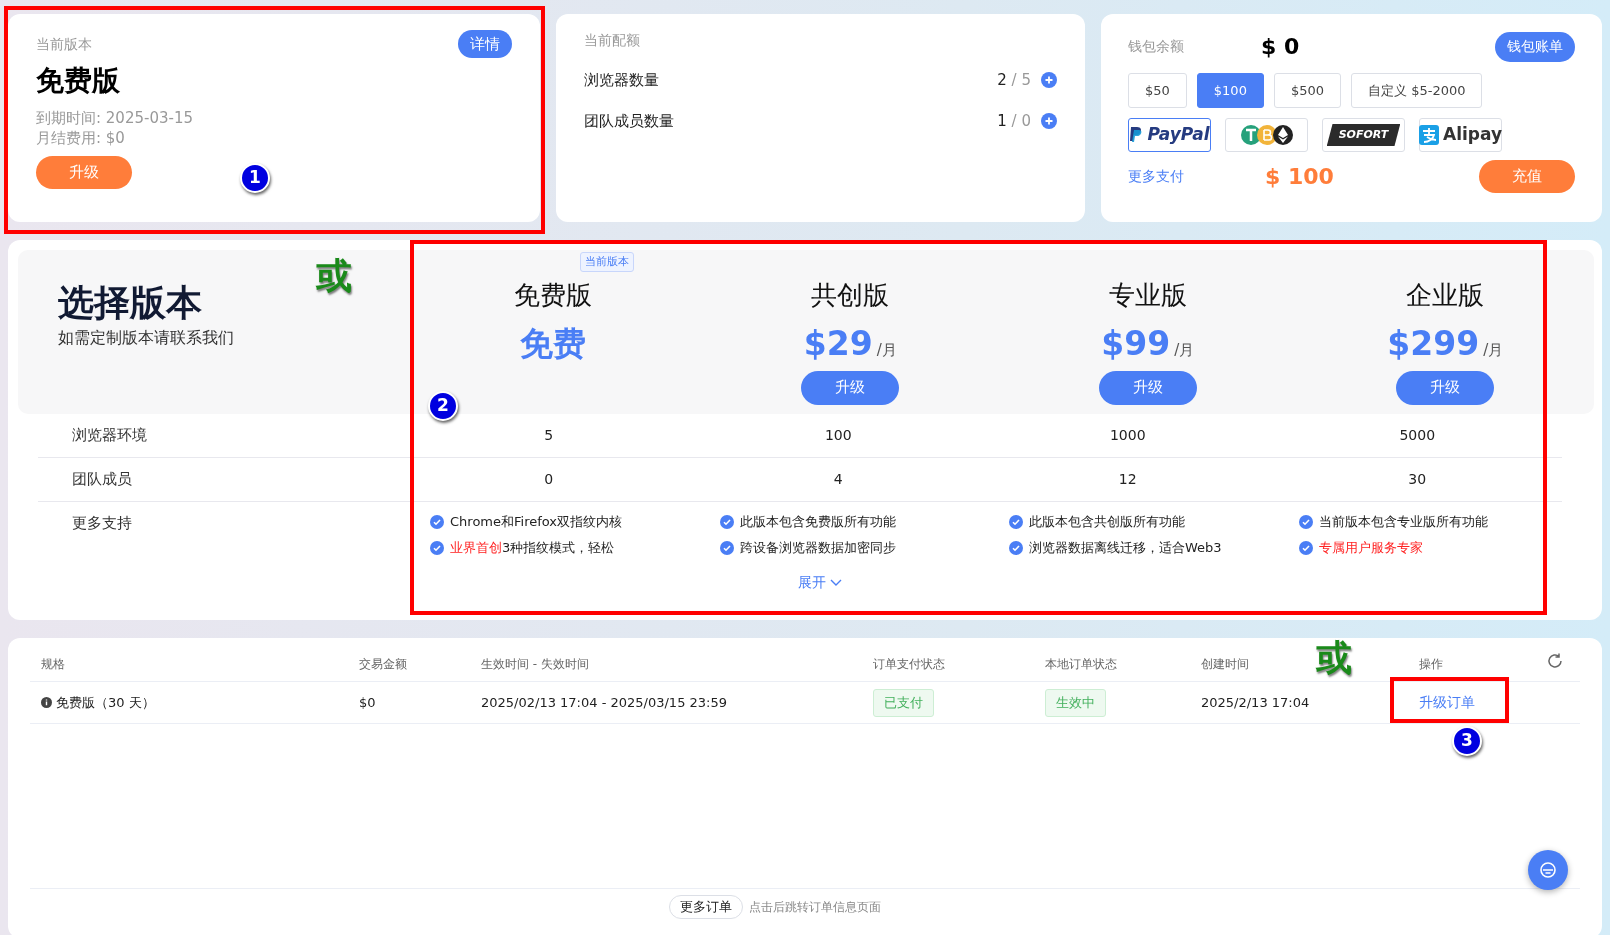 This screenshot has width=1610, height=935. What do you see at coordinates (1499, 702) in the screenshot?
I see `upgrade-order-link: 升级订单` at bounding box center [1499, 702].